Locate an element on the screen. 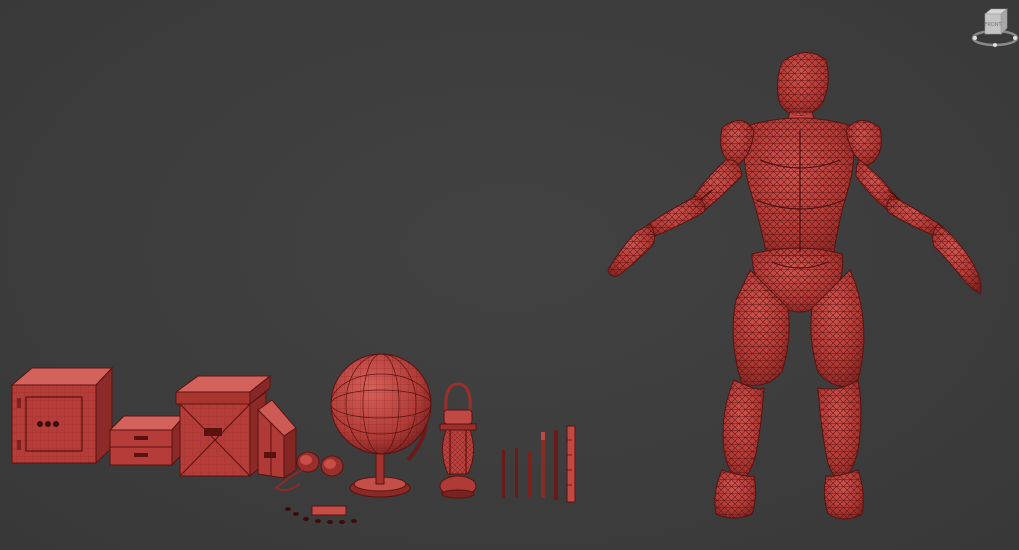  crate-mesh is located at coordinates (223, 426).